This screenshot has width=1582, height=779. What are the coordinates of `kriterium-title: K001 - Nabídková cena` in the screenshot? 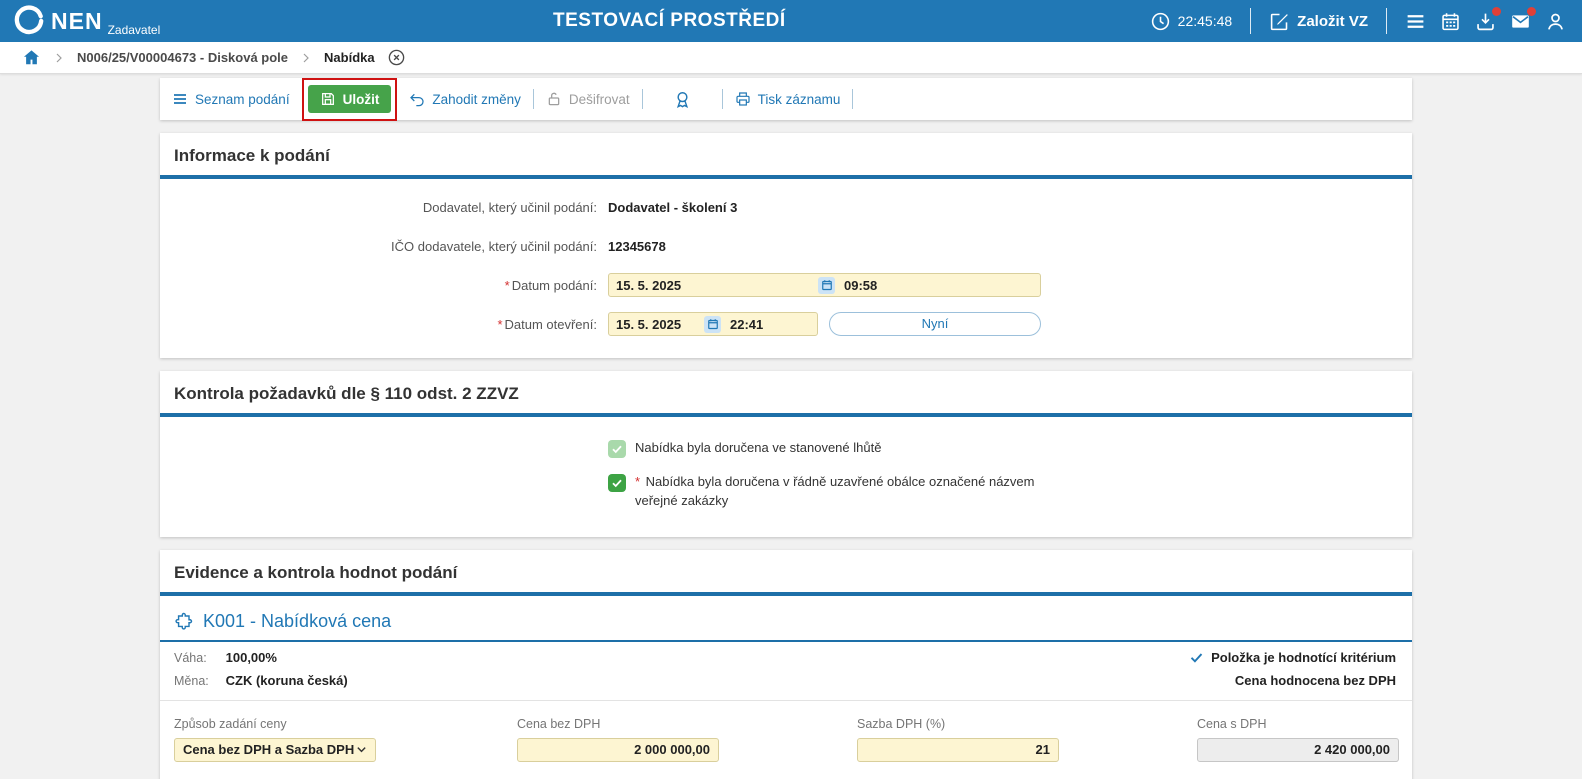 It's located at (297, 620).